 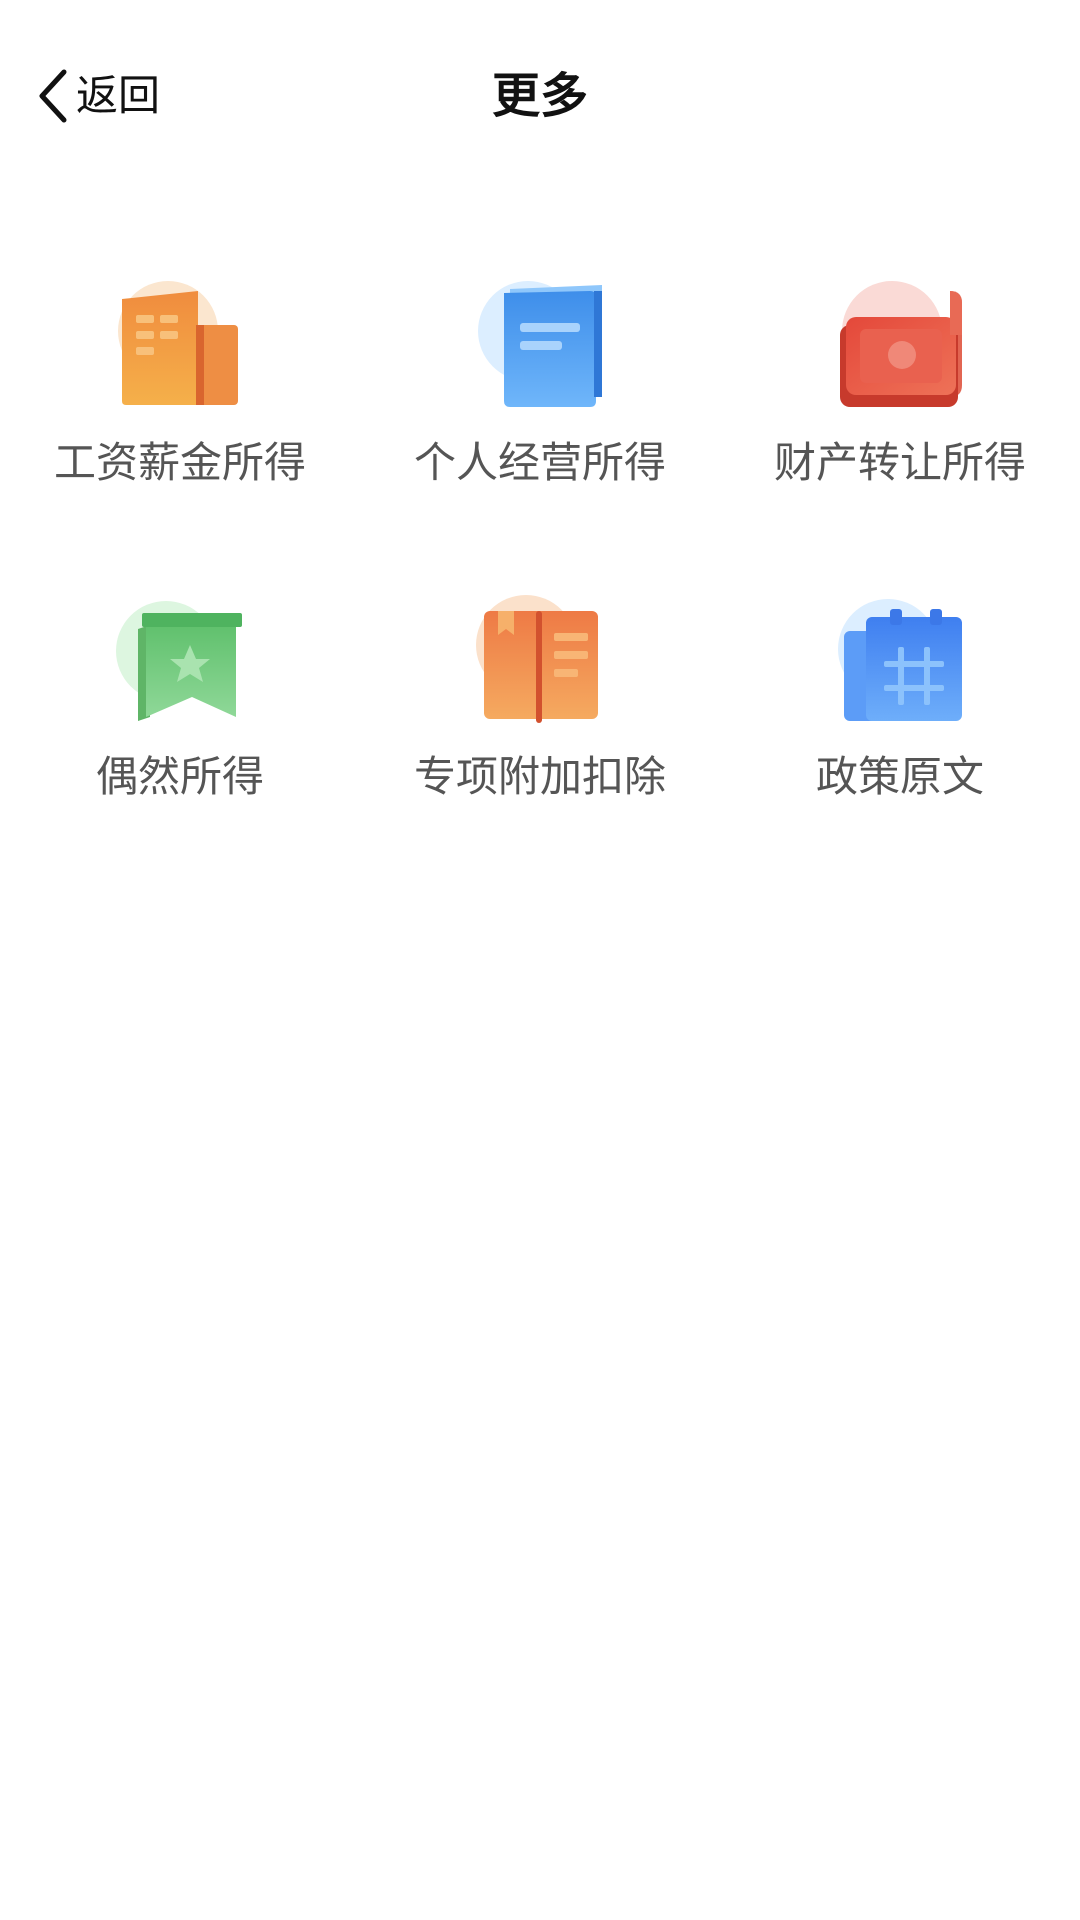 What do you see at coordinates (180, 432) in the screenshot?
I see `grid-item-salary-income: 工资薪金所得` at bounding box center [180, 432].